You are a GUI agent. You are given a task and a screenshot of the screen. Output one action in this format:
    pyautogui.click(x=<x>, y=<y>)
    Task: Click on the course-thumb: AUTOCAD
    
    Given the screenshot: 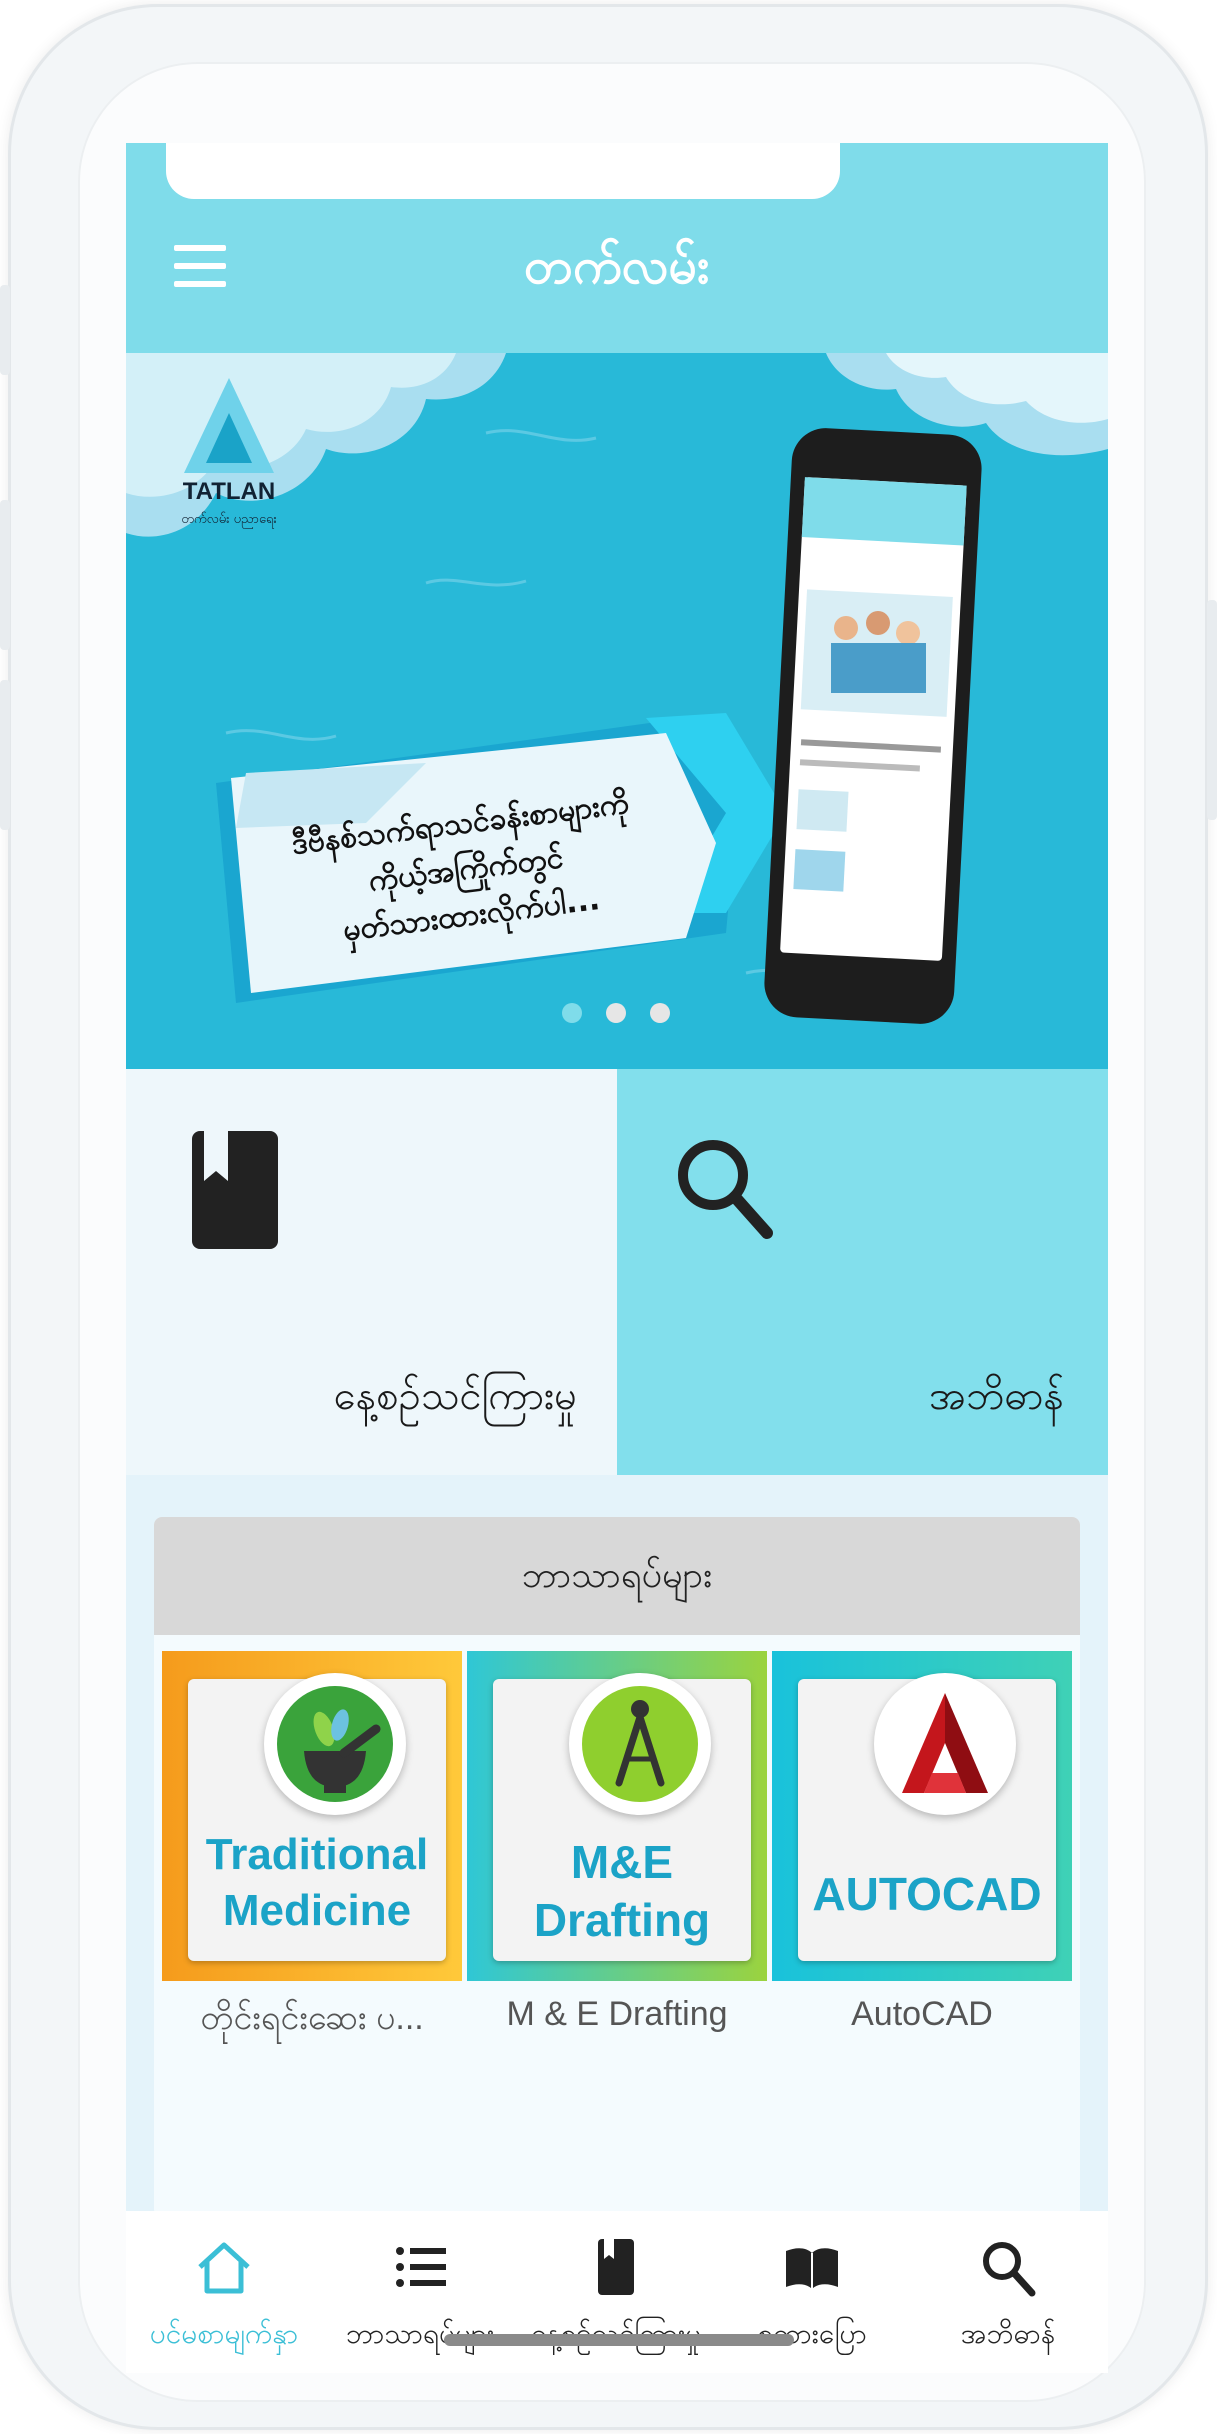 What is the action you would take?
    pyautogui.click(x=927, y=1817)
    